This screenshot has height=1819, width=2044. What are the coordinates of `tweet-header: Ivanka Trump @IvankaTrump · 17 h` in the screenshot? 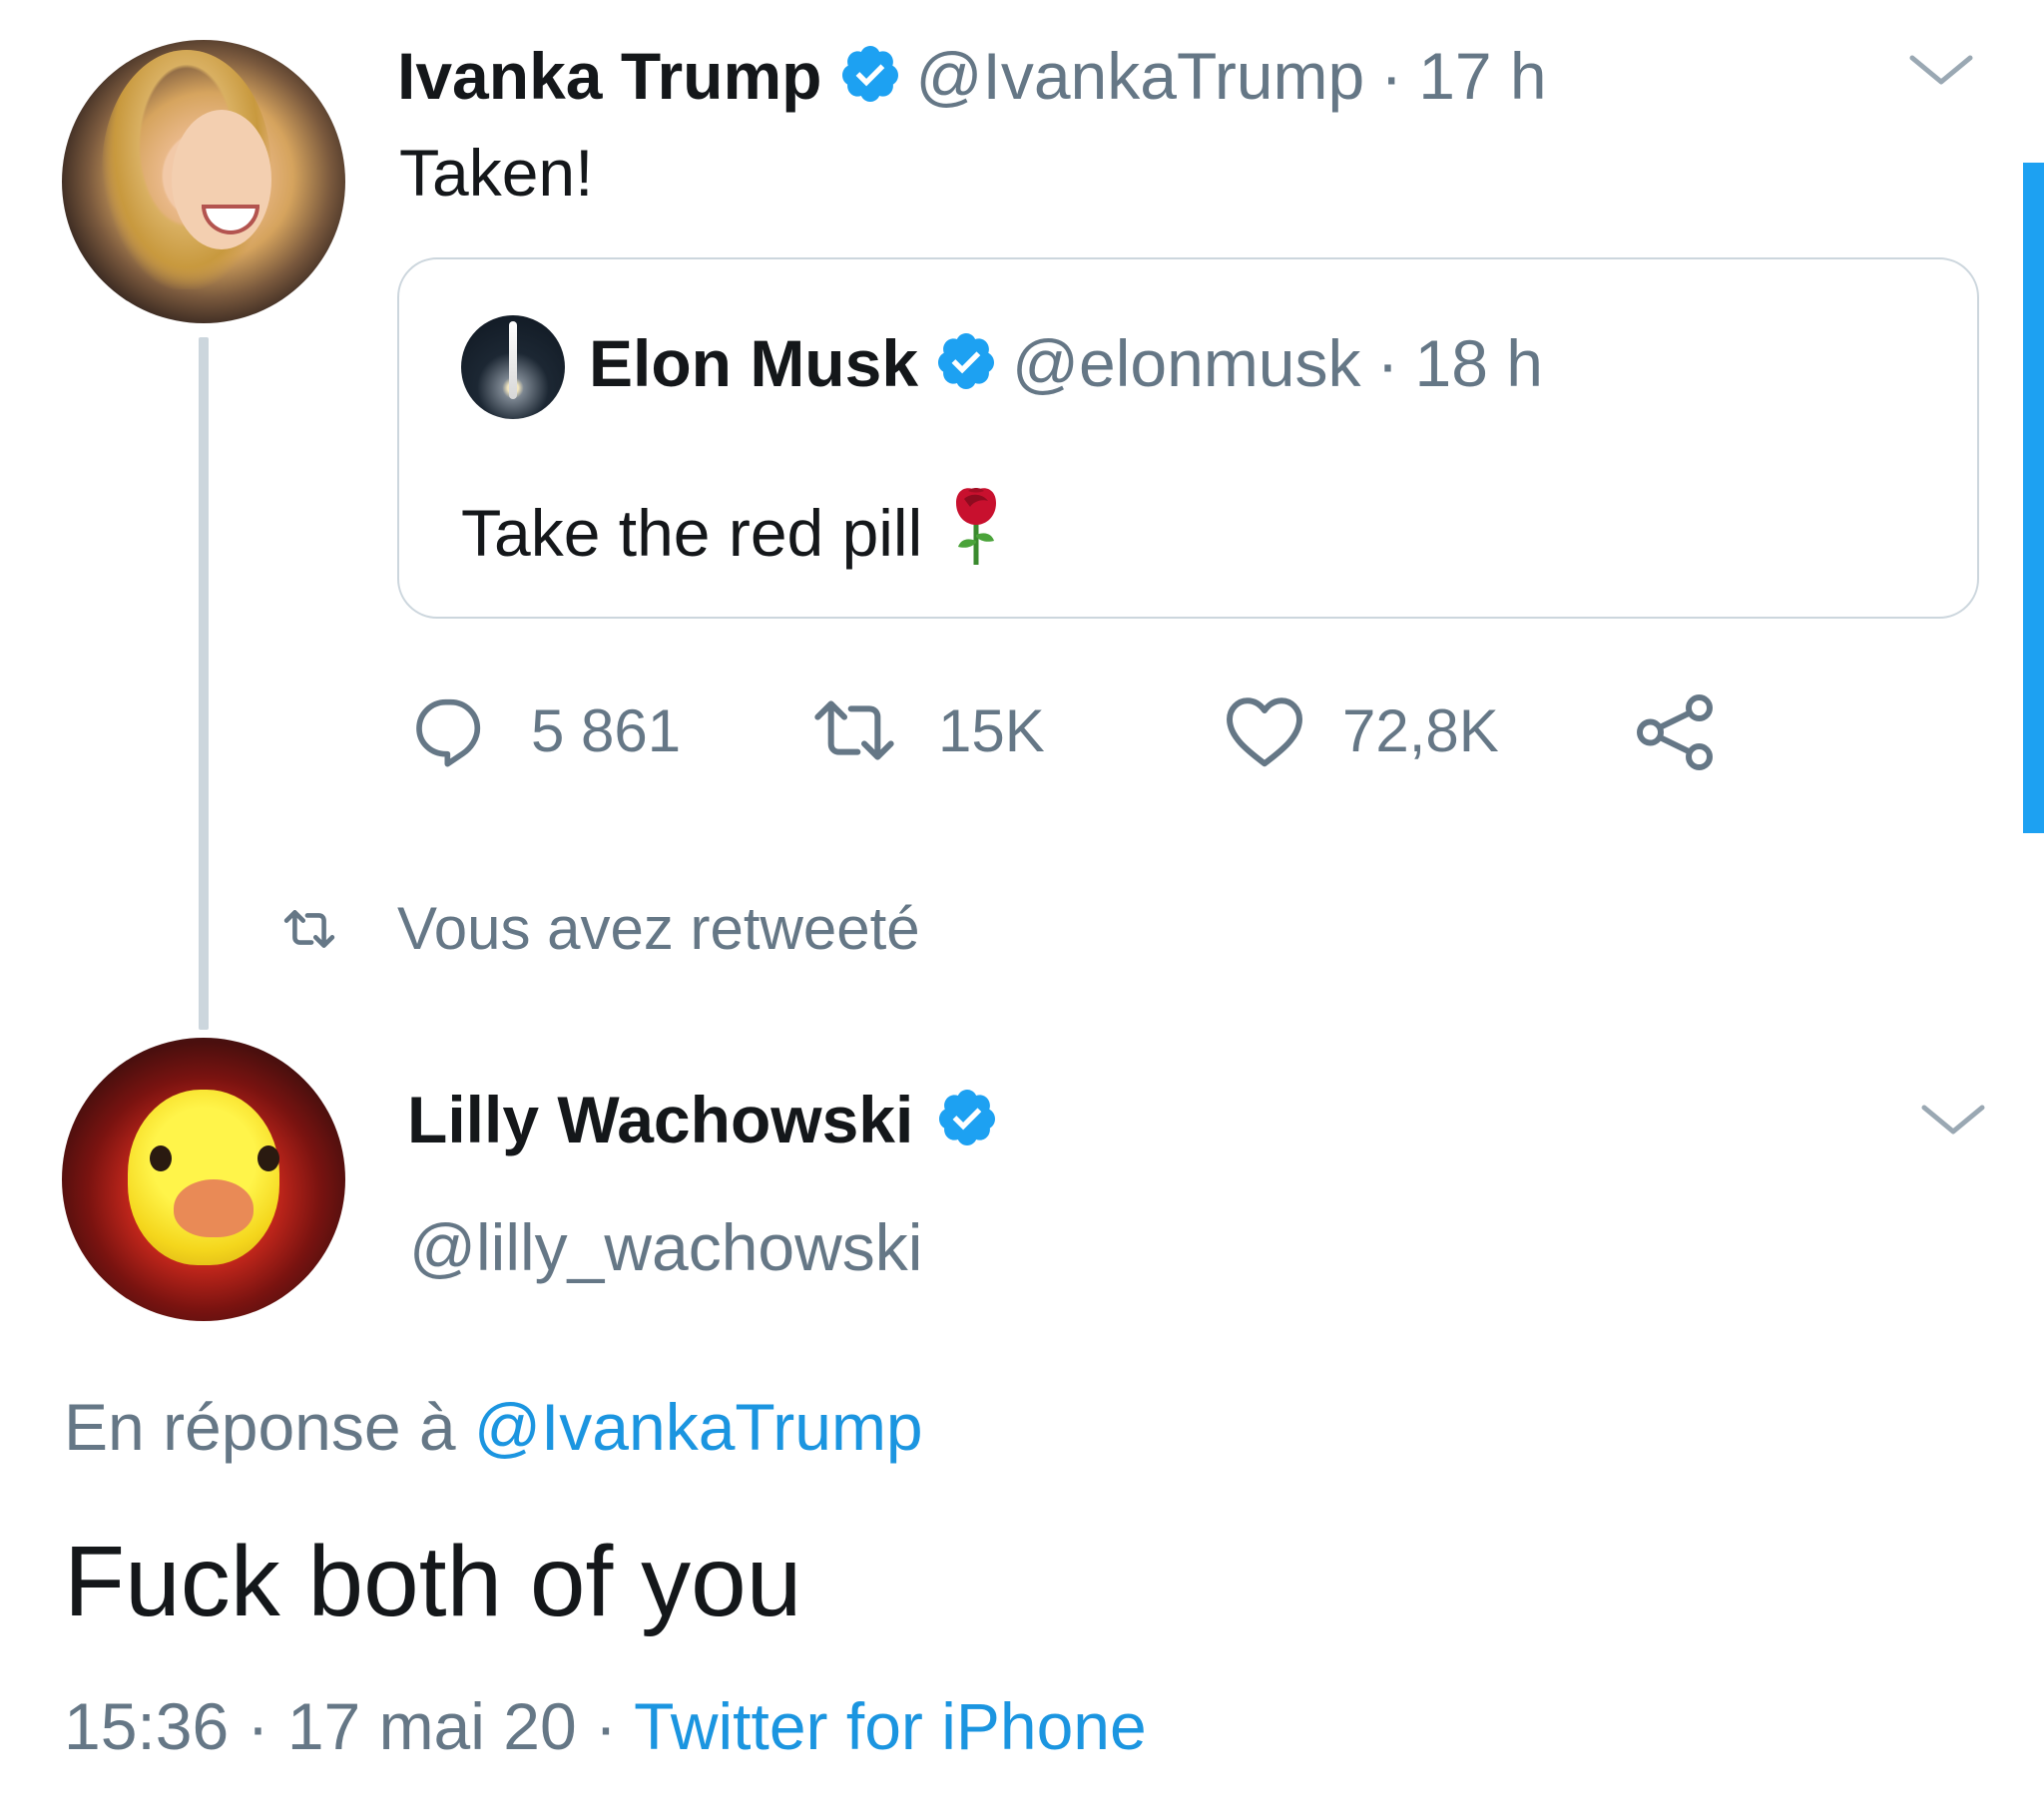 It's located at (972, 76).